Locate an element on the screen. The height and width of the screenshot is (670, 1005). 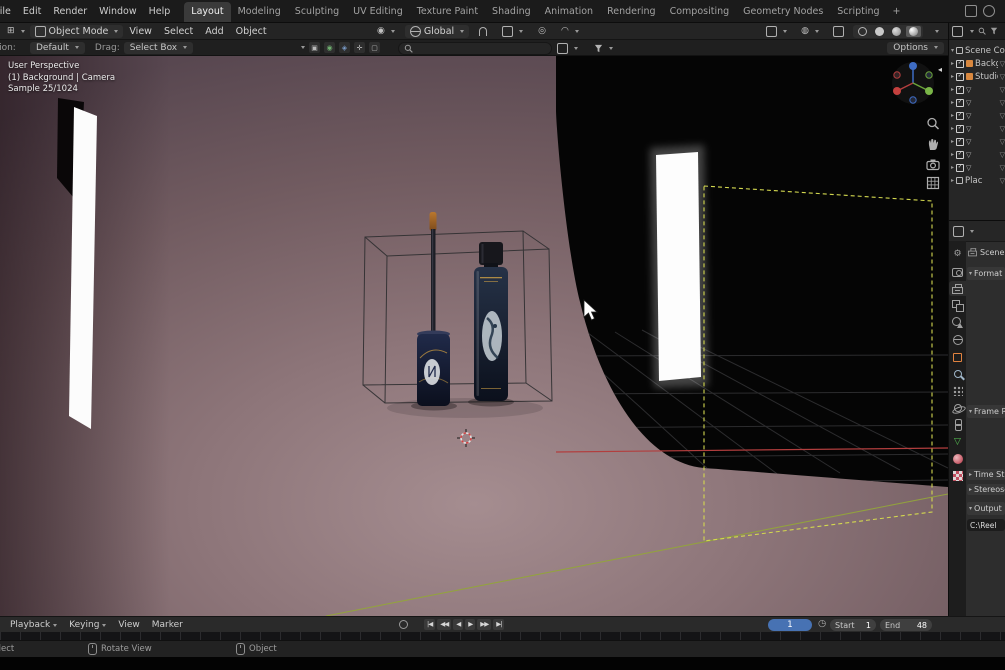
right-area-light is located at coordinates (678, 266).